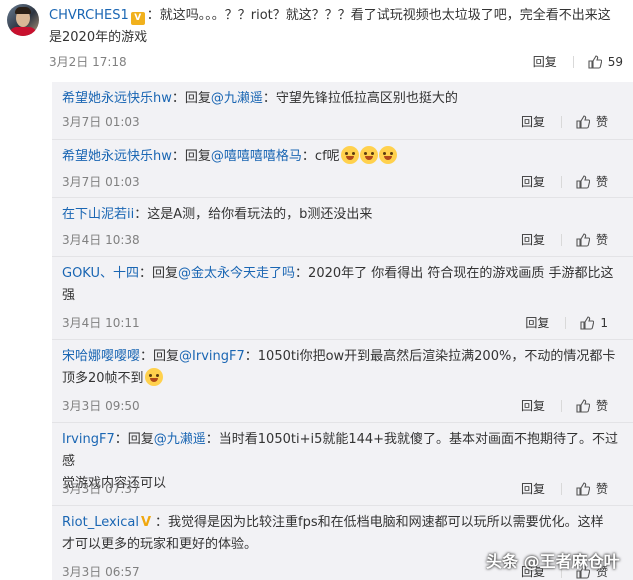 This screenshot has height=580, width=633. I want to click on mention-link: @金太永今天走了吗, so click(236, 273).